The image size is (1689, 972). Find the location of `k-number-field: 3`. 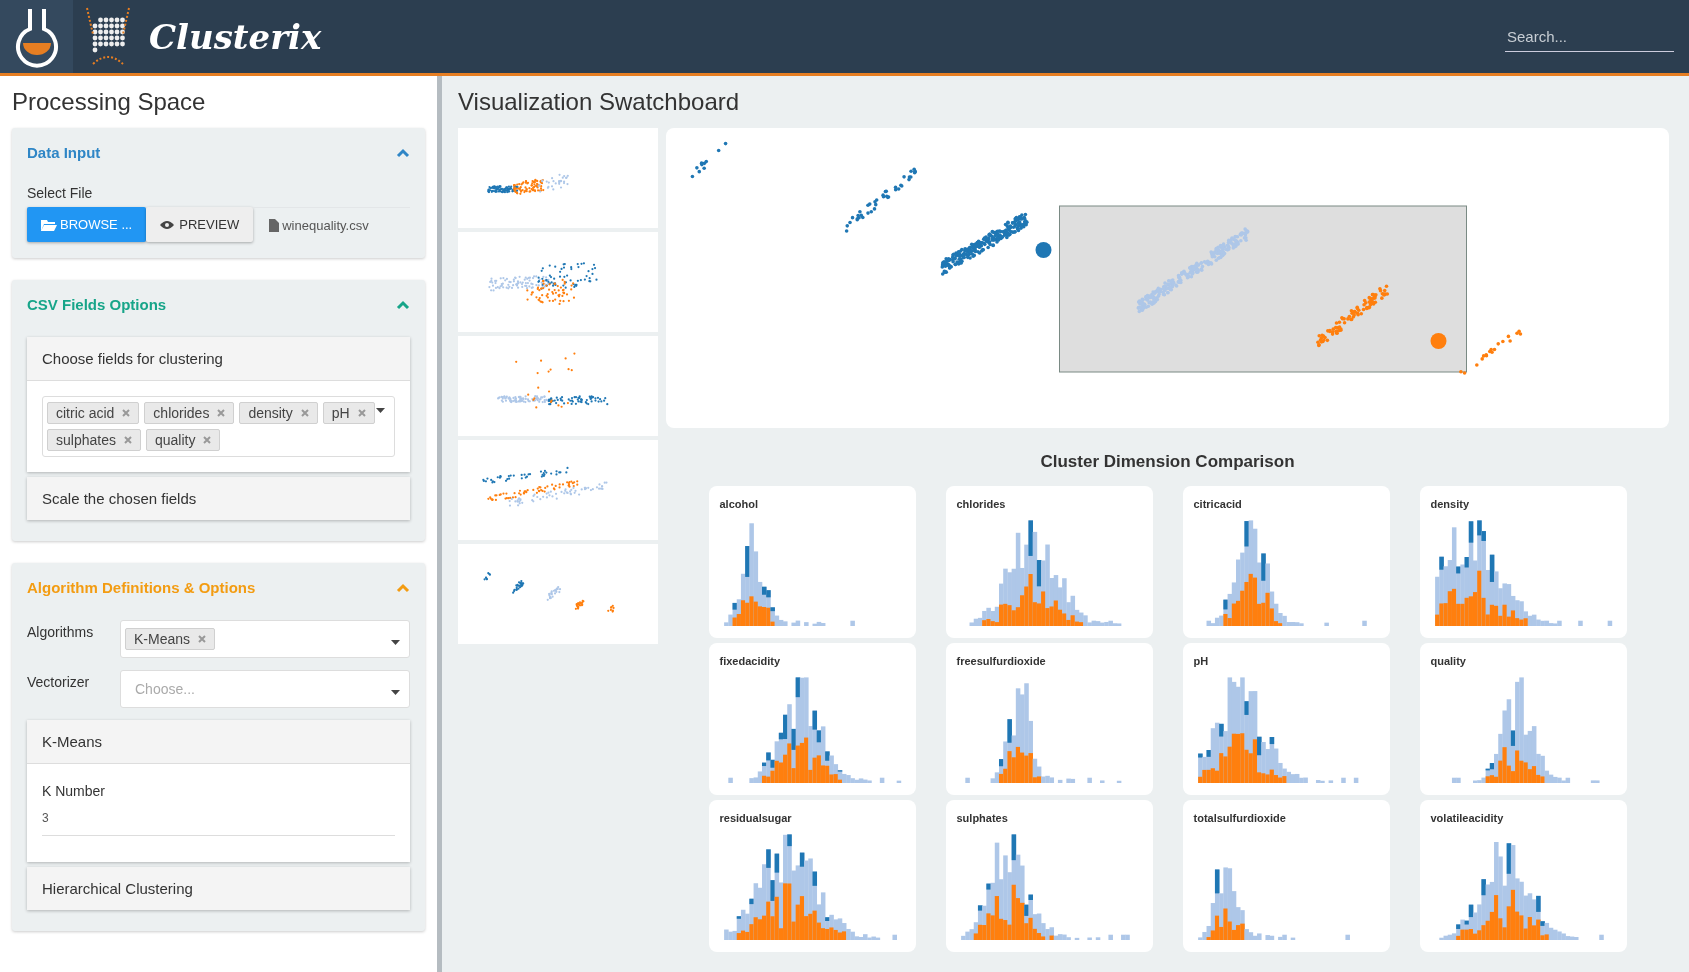

k-number-field: 3 is located at coordinates (218, 823).